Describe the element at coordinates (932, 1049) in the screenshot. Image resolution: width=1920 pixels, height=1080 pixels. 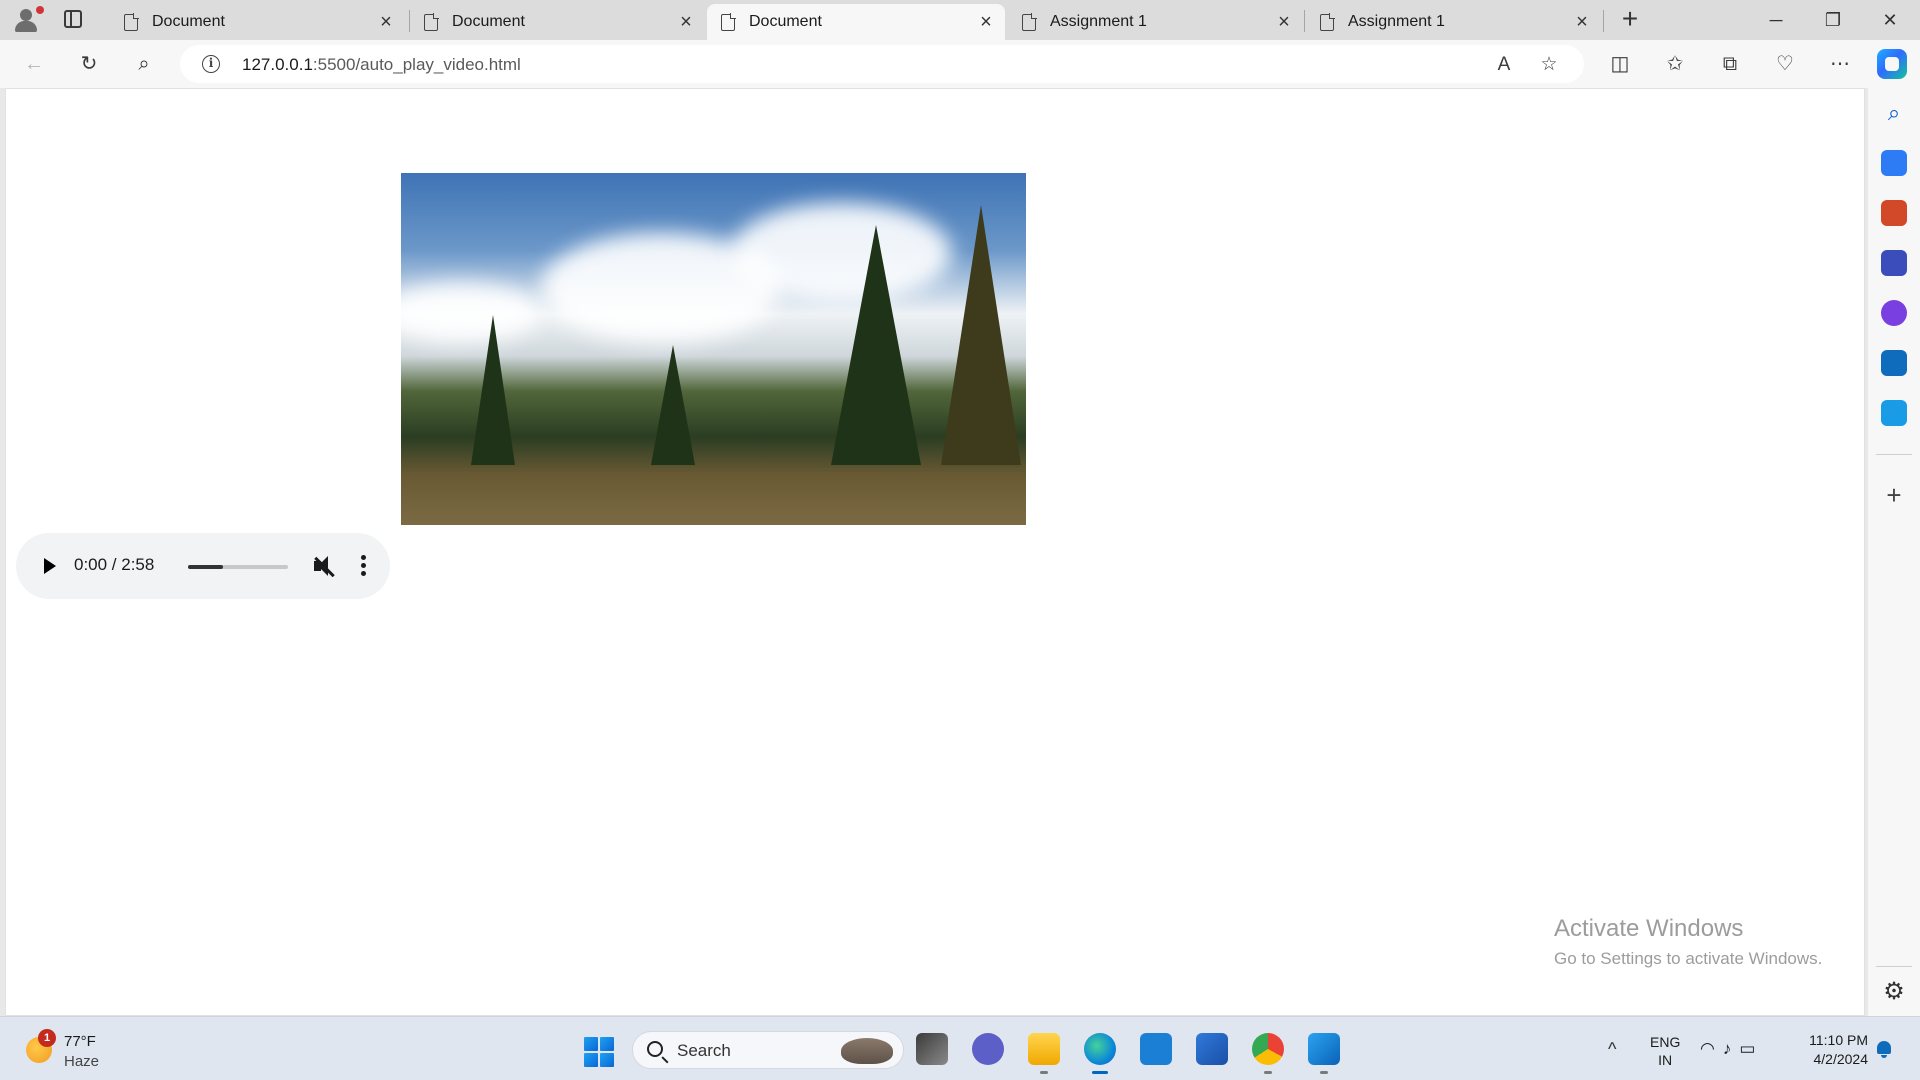
I see `task-view-icon` at that location.